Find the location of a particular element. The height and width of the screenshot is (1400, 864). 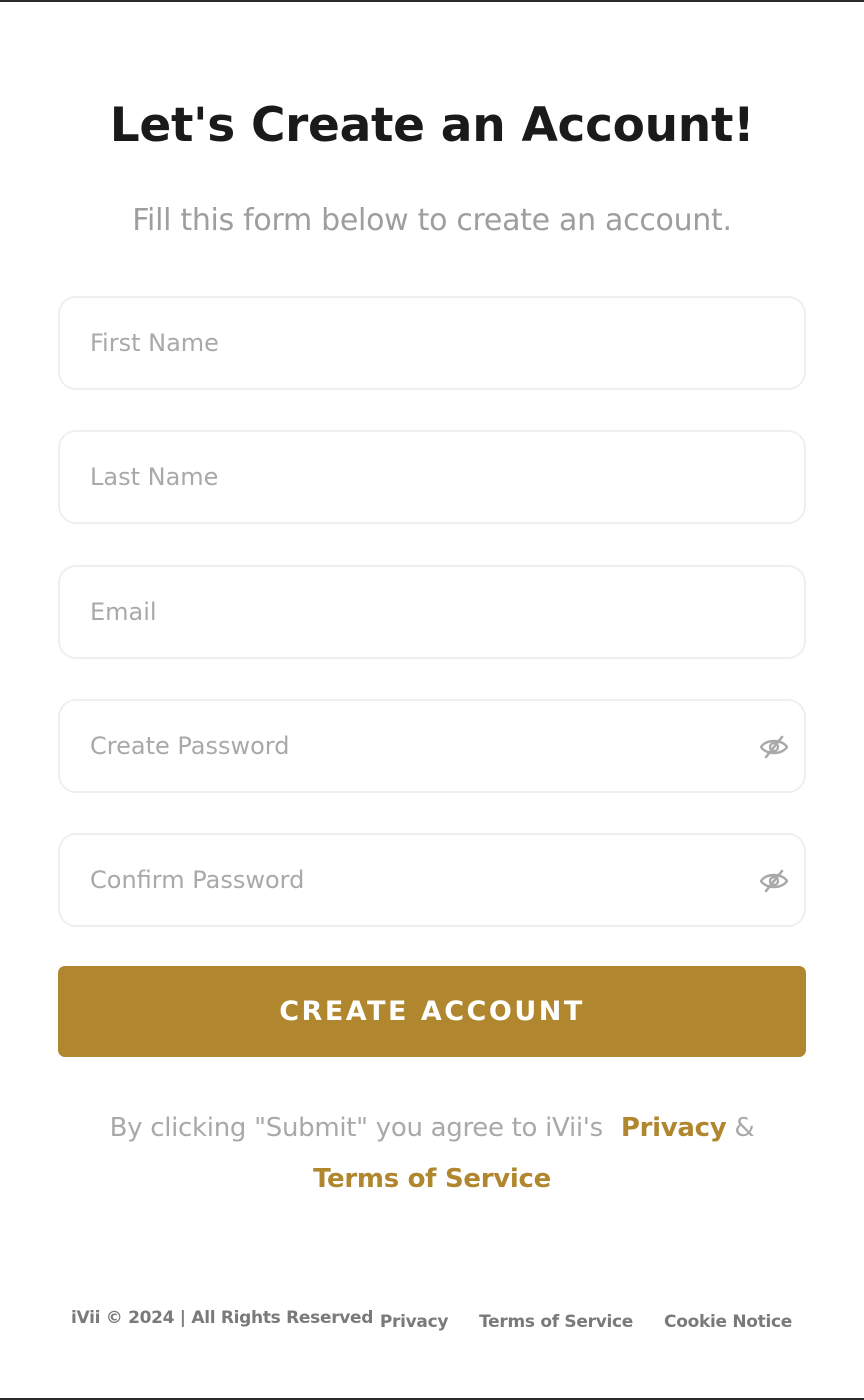

agreement-terms-link: Terms of Service is located at coordinates (432, 1179).